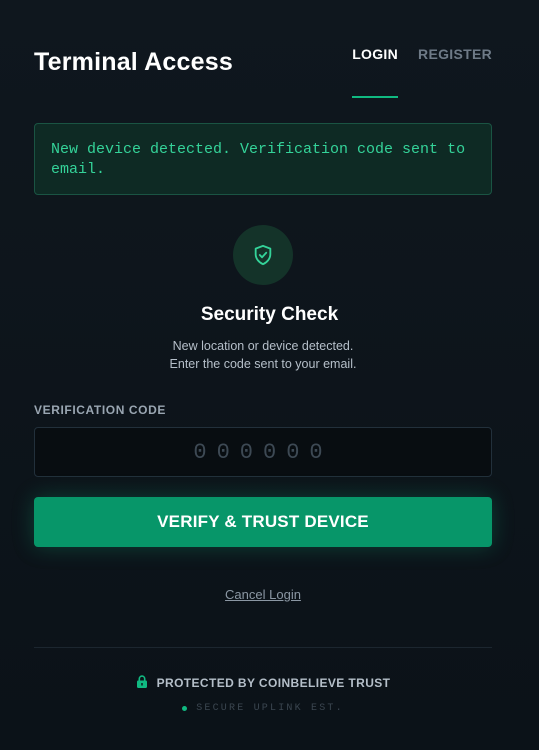  I want to click on active-tab-indicator, so click(375, 97).